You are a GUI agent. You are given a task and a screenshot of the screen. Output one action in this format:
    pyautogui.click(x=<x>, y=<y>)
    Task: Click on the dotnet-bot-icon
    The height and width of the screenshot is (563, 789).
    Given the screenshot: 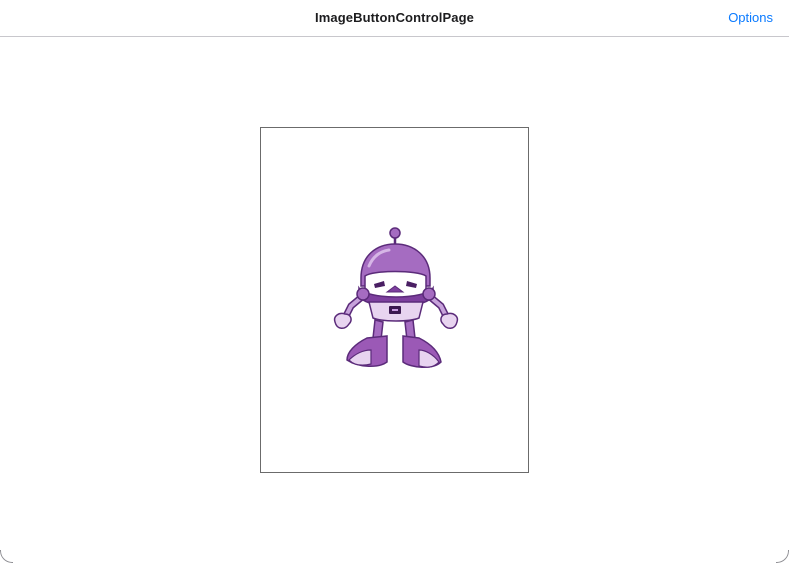 What is the action you would take?
    pyautogui.click(x=396, y=297)
    